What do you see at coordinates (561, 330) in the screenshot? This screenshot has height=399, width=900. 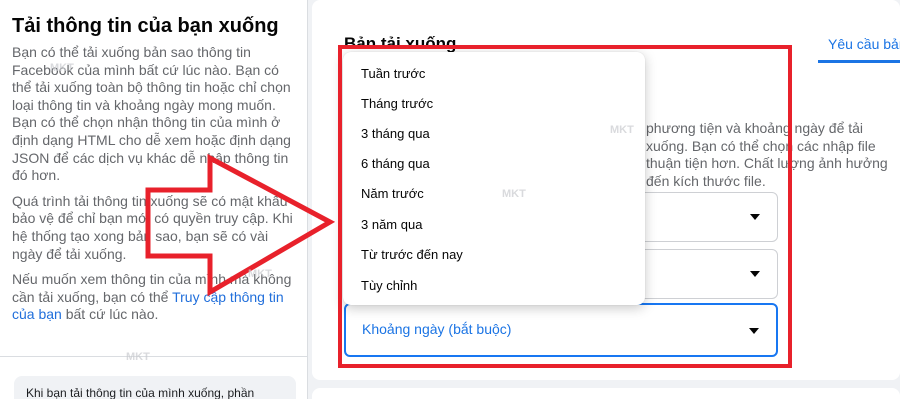 I see `date-range-select: Khoảng ngày (bắt buộc)` at bounding box center [561, 330].